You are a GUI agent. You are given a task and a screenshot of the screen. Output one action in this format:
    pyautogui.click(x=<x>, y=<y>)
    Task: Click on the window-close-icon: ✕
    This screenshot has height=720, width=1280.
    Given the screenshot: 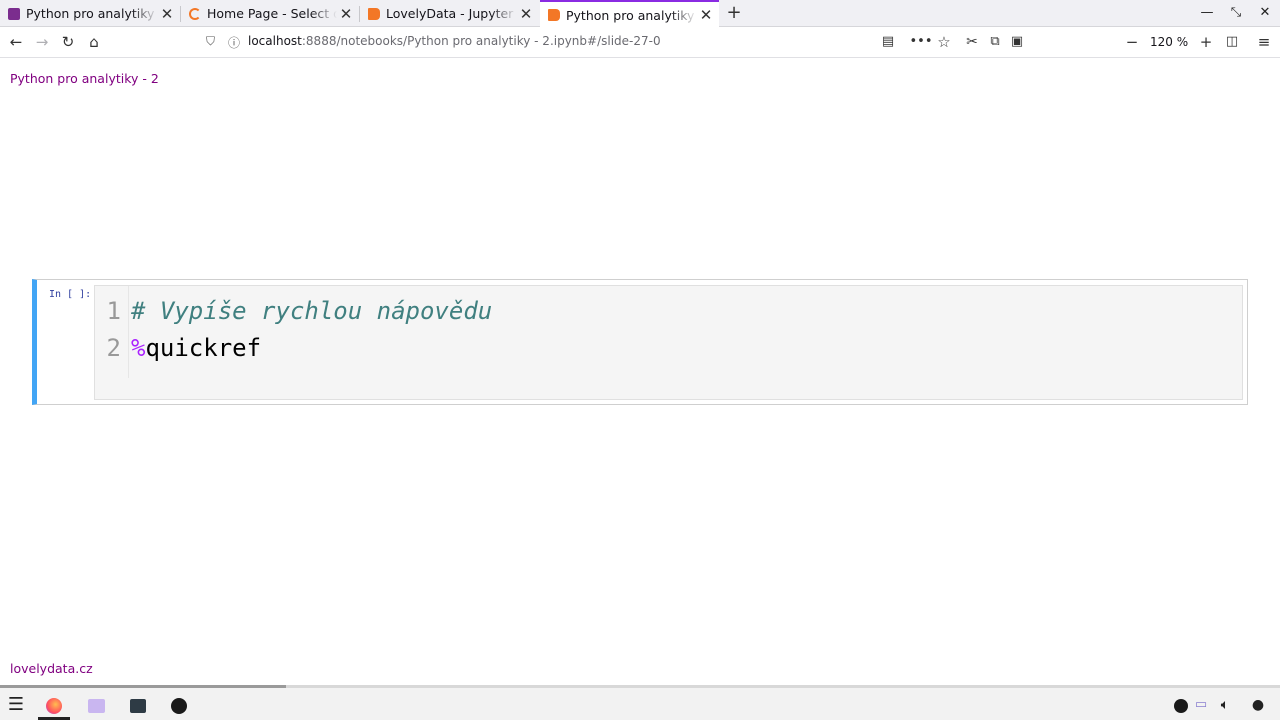 What is the action you would take?
    pyautogui.click(x=1265, y=13)
    